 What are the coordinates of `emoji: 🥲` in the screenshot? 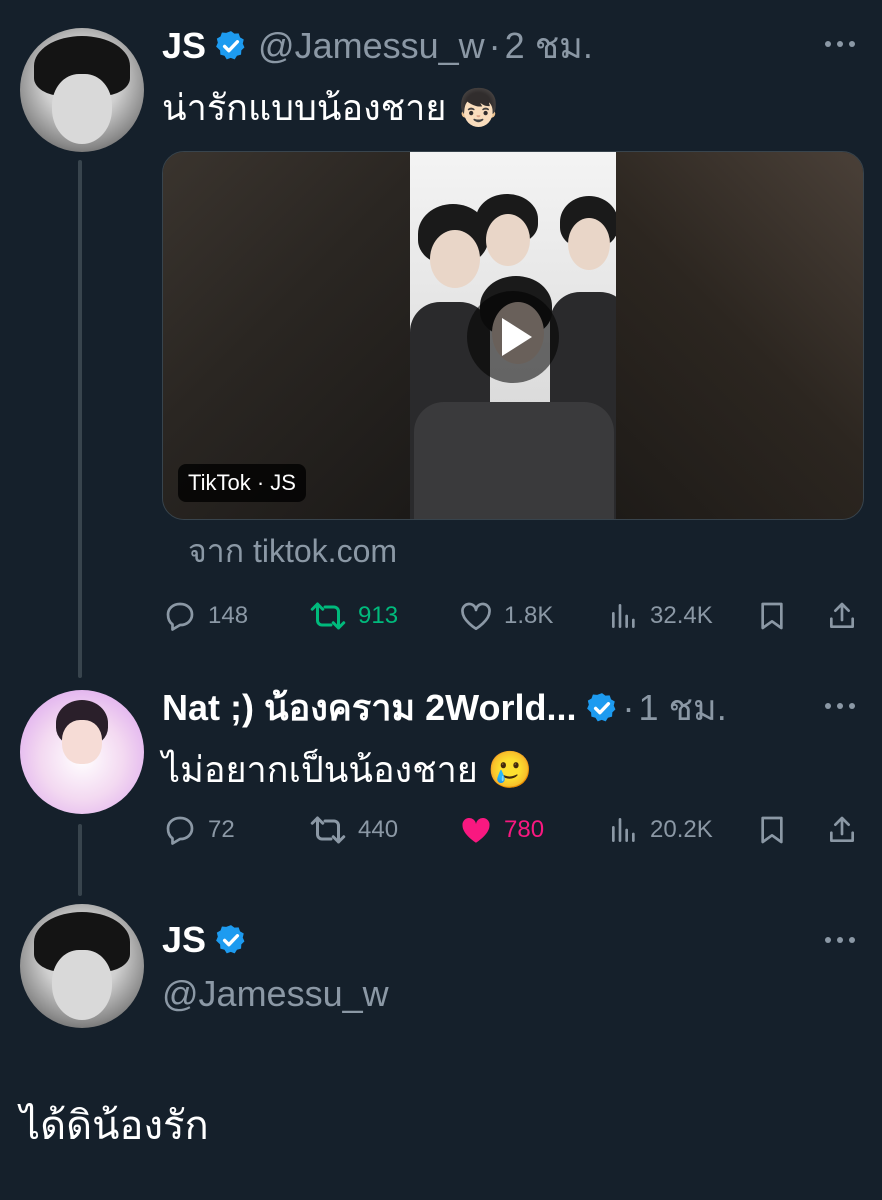 It's located at (510, 769).